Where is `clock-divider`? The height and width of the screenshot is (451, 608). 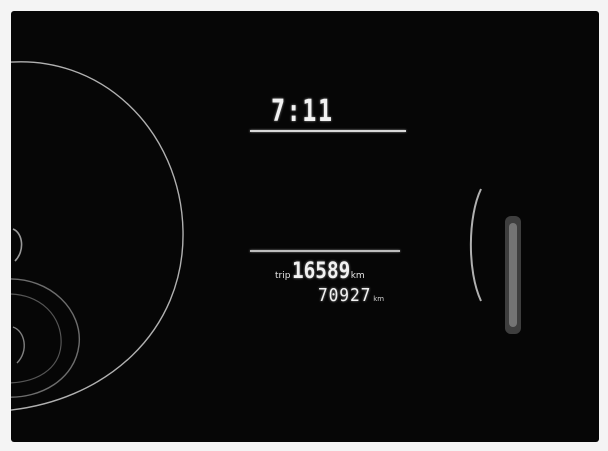
clock-divider is located at coordinates (328, 131).